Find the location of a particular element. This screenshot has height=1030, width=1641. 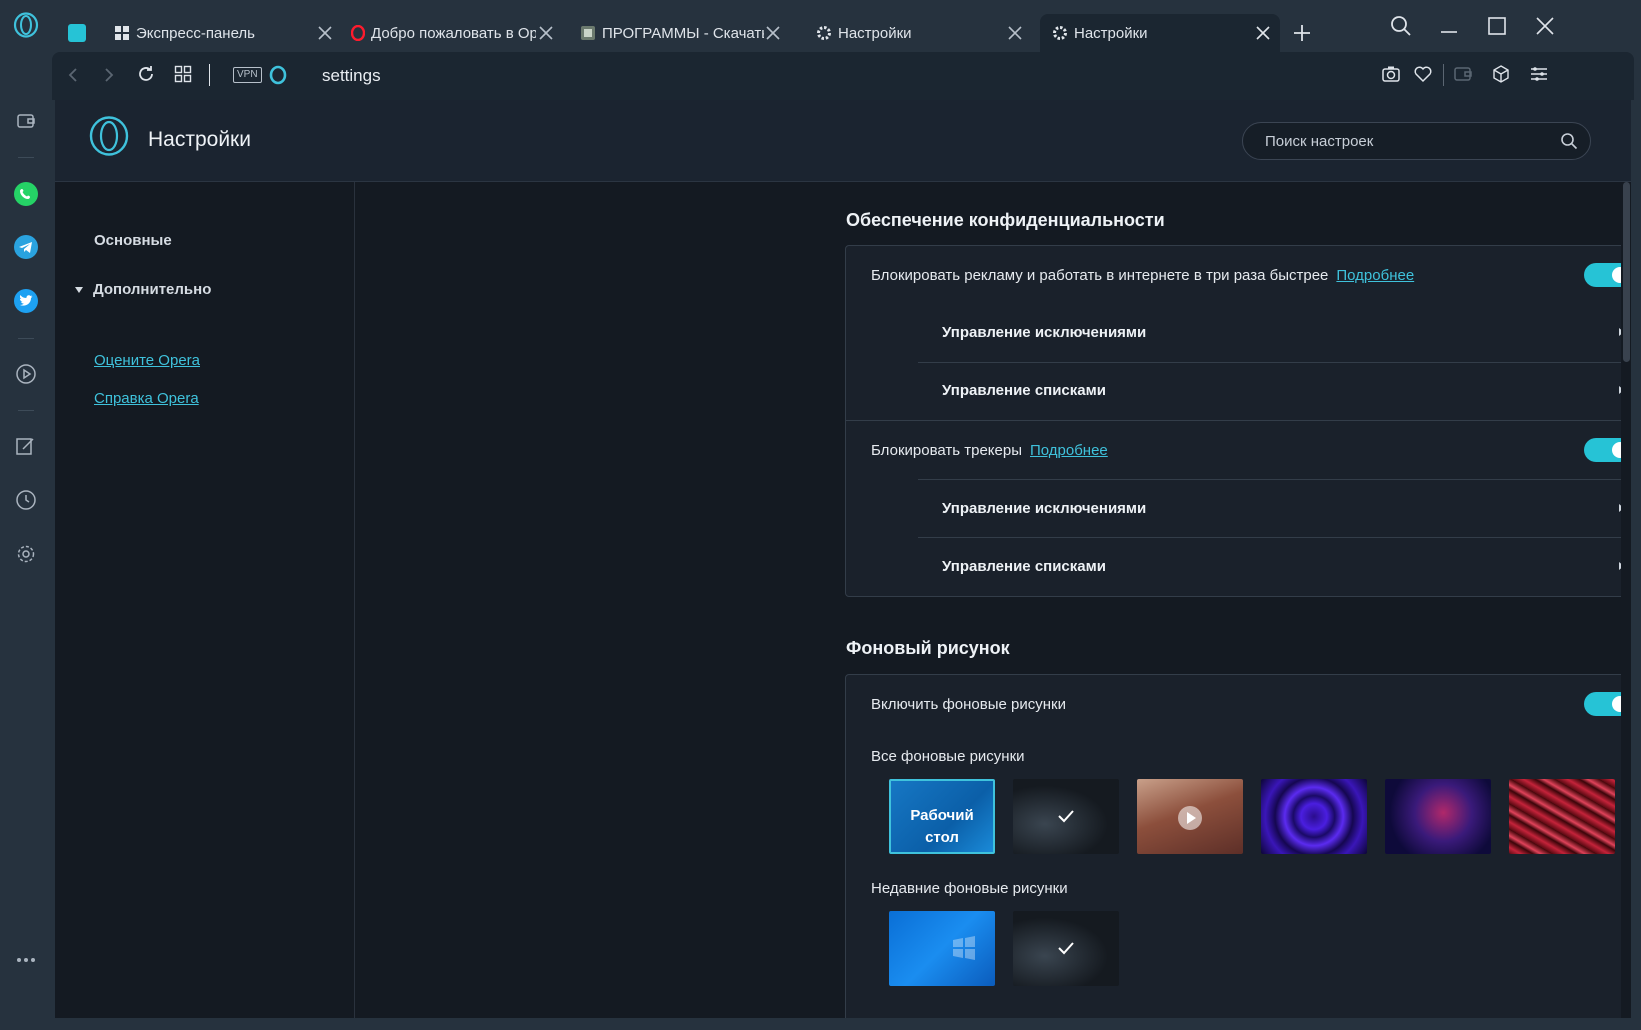

easy-setup-icon is located at coordinates (1539, 74).